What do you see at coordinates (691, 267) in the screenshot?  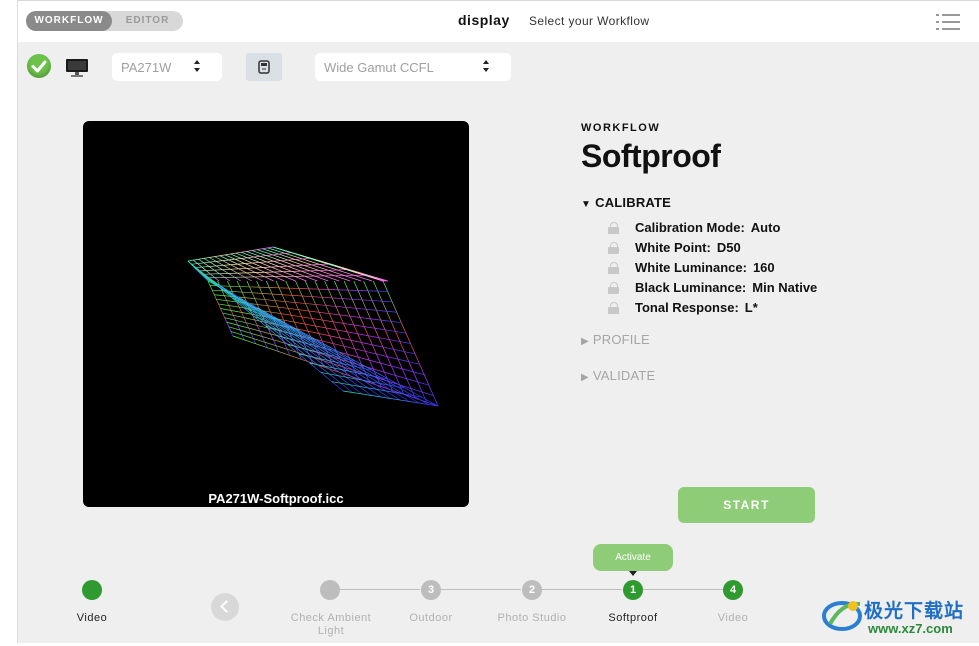 I see `setting-name: White Luminance:` at bounding box center [691, 267].